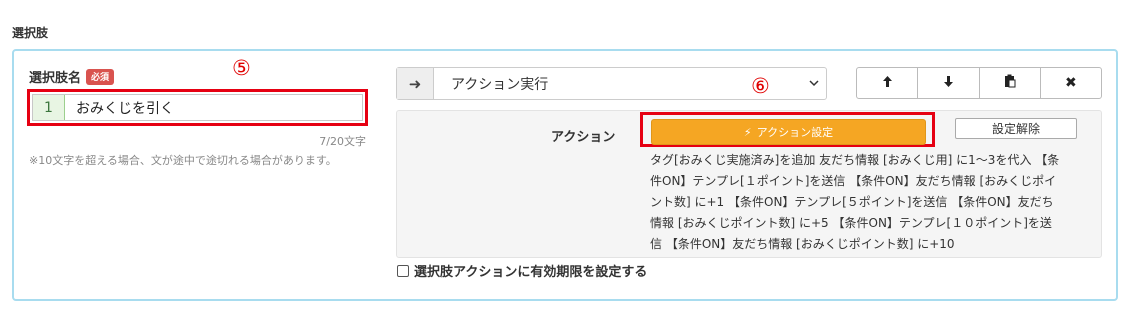  I want to click on choice-number: 1, so click(49, 107).